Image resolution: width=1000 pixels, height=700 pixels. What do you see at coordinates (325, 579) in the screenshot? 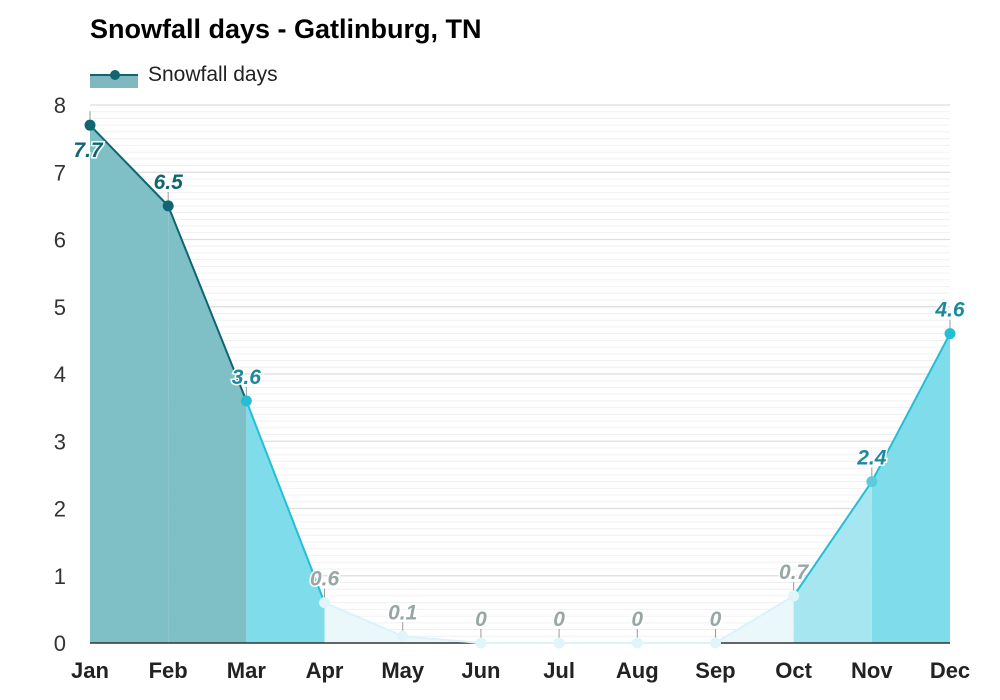
I see `data-label: 0.6` at bounding box center [325, 579].